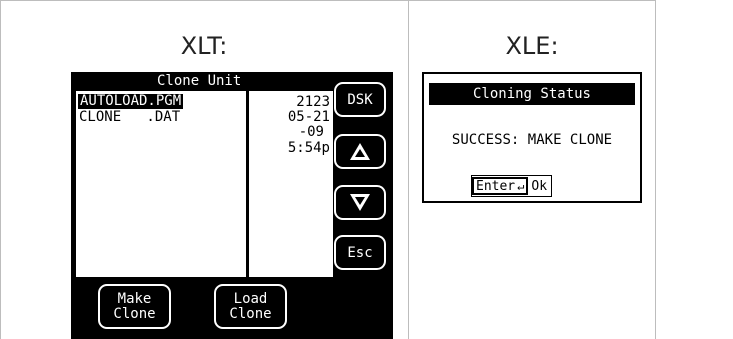 Image resolution: width=733 pixels, height=339 pixels. Describe the element at coordinates (161, 184) in the screenshot. I see `file-list: AUTOLOAD.PGM CLONE .DAT` at that location.